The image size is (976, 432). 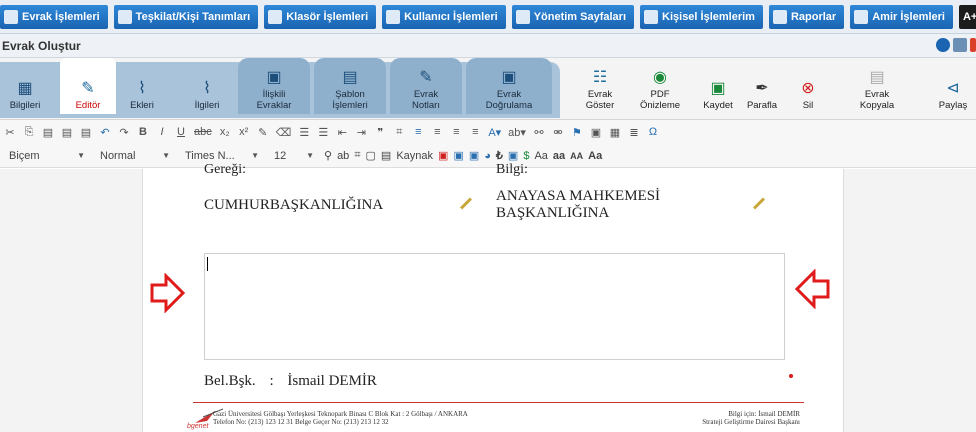 I want to click on chevron-down-icon: ▼, so click(x=310, y=155).